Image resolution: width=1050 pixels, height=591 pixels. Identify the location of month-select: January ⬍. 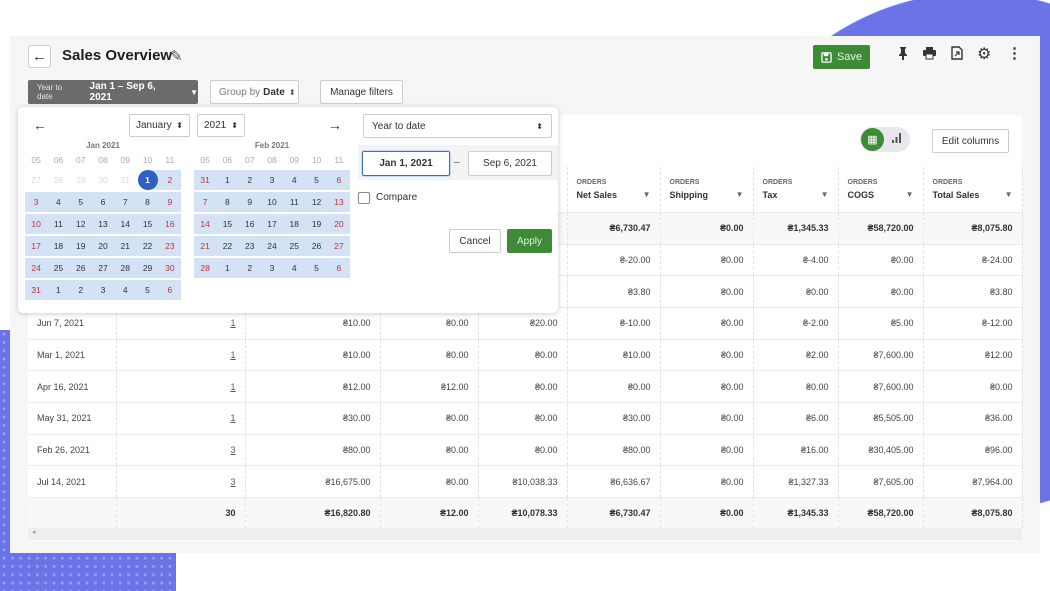
(159, 125).